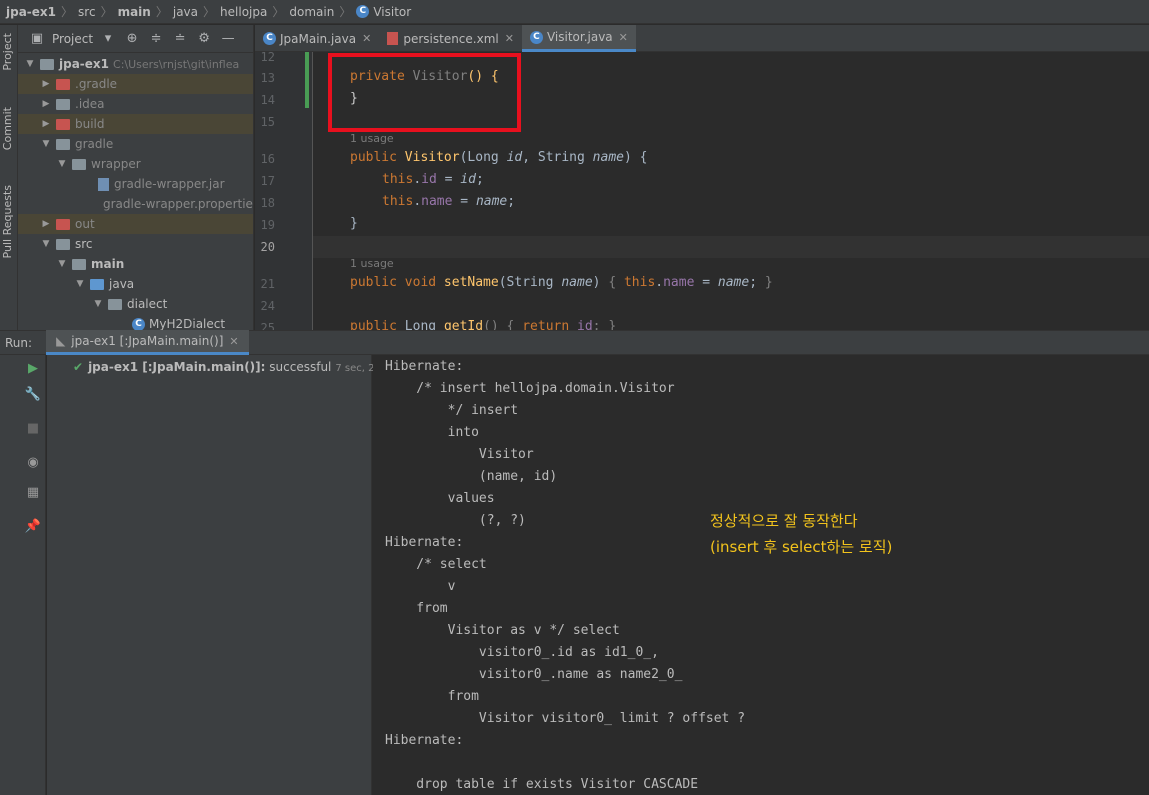  I want to click on locate-icon: ⊕, so click(132, 38).